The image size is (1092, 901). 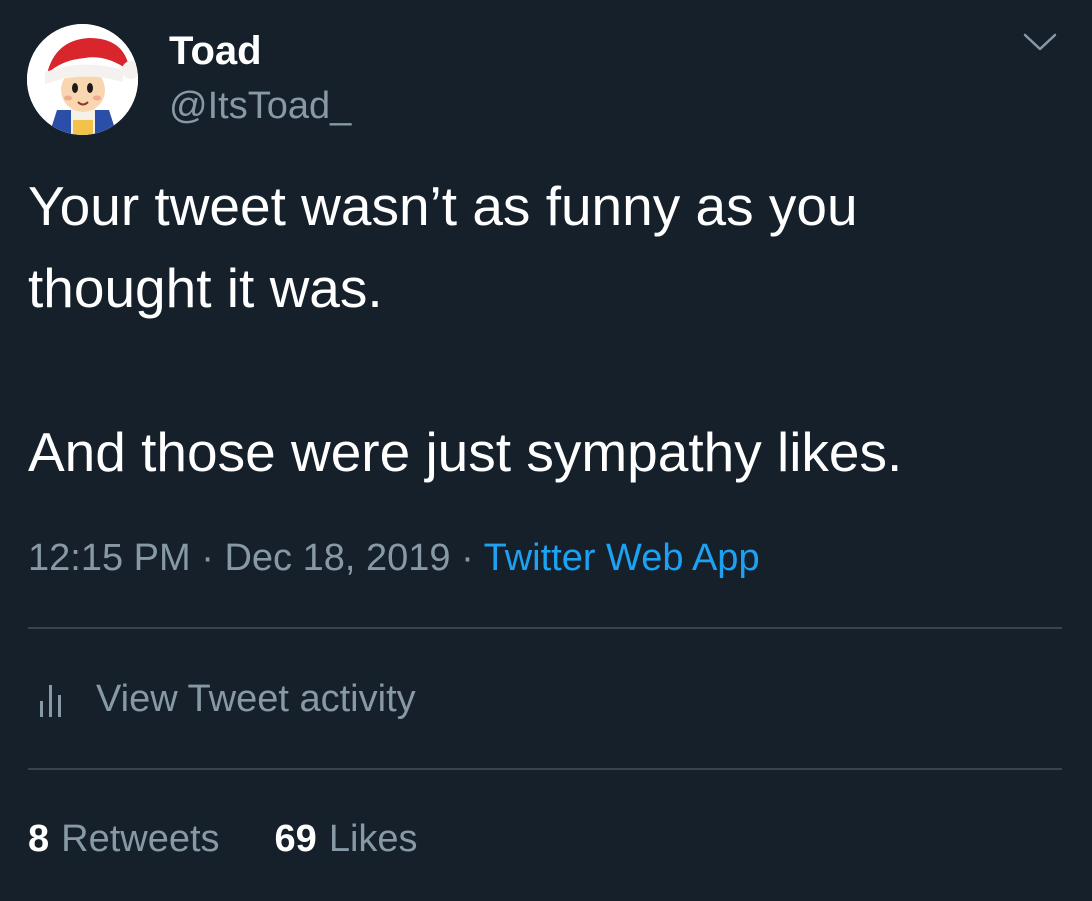 What do you see at coordinates (223, 839) in the screenshot?
I see `tweet-stats: 8 Retweets 69 Likes` at bounding box center [223, 839].